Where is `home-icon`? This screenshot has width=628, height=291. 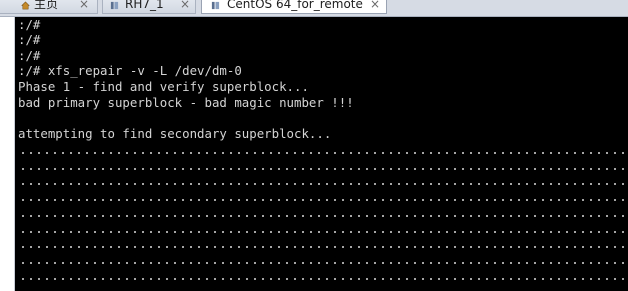 home-icon is located at coordinates (25, 5).